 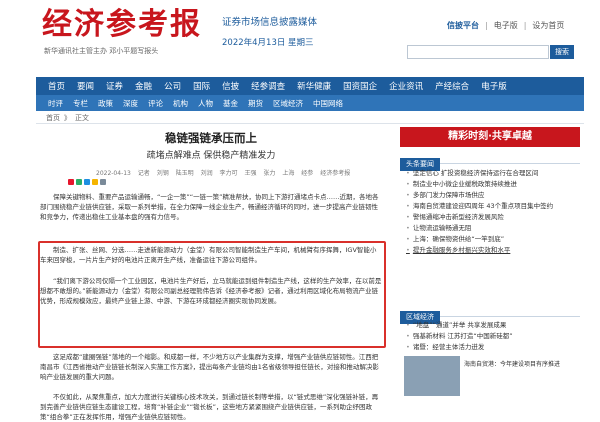 What do you see at coordinates (270, 22) in the screenshot?
I see `site-description: 证券市场信息披露媒体` at bounding box center [270, 22].